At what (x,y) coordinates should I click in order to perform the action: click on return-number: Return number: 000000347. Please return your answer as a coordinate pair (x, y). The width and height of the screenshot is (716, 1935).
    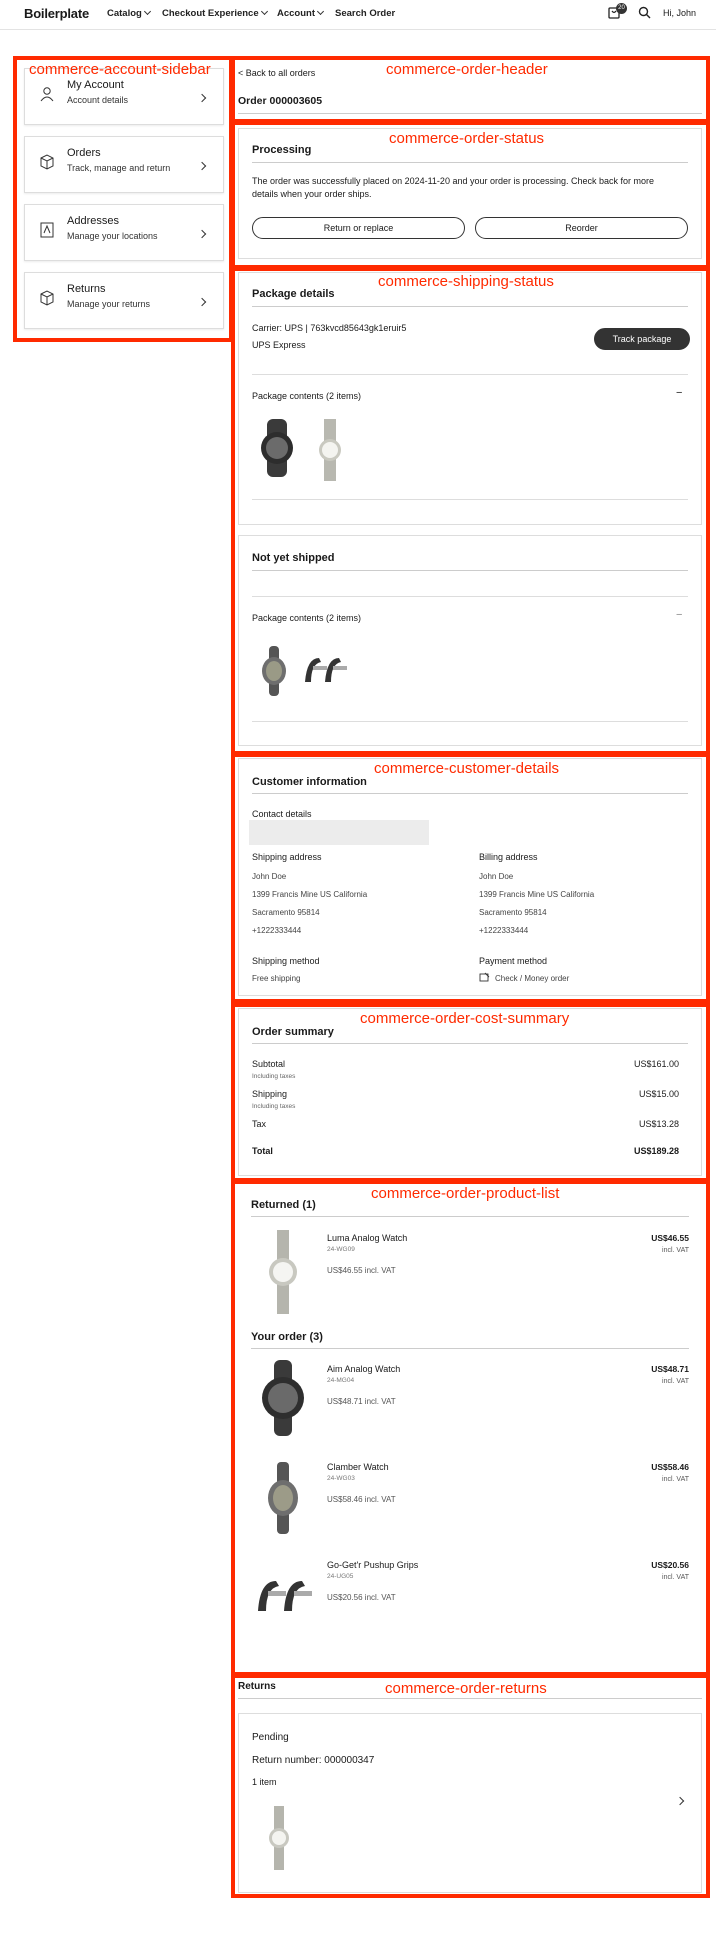
    Looking at the image, I should click on (313, 1760).